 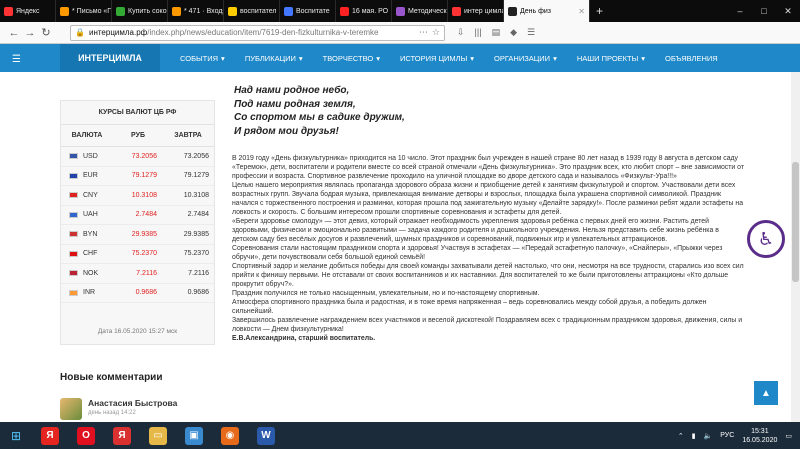 What do you see at coordinates (795, 222) in the screenshot?
I see `scroll-thumb` at bounding box center [795, 222].